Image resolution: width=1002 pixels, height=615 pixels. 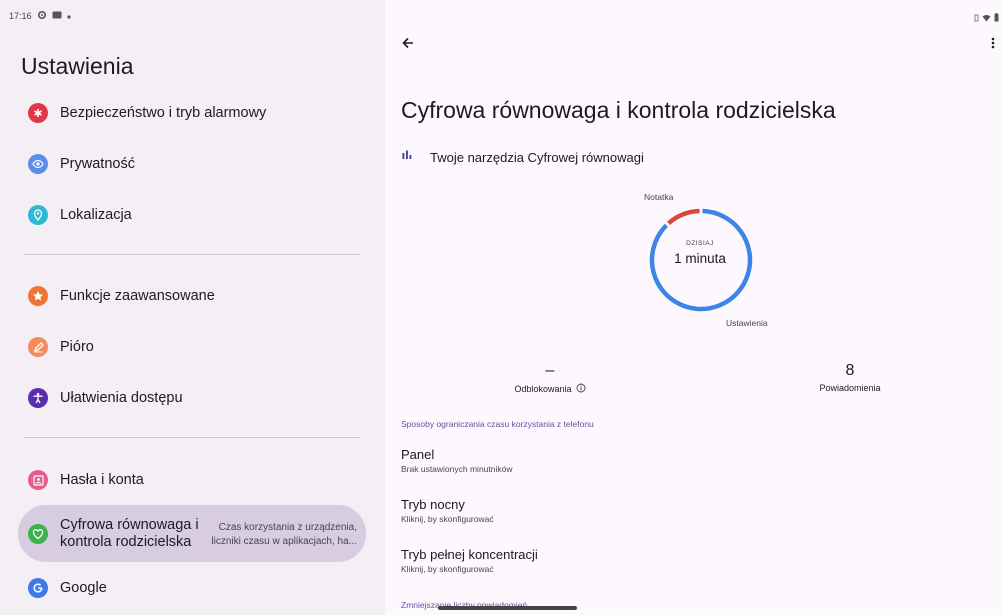 What do you see at coordinates (57, 16) in the screenshot?
I see `message-status-icon` at bounding box center [57, 16].